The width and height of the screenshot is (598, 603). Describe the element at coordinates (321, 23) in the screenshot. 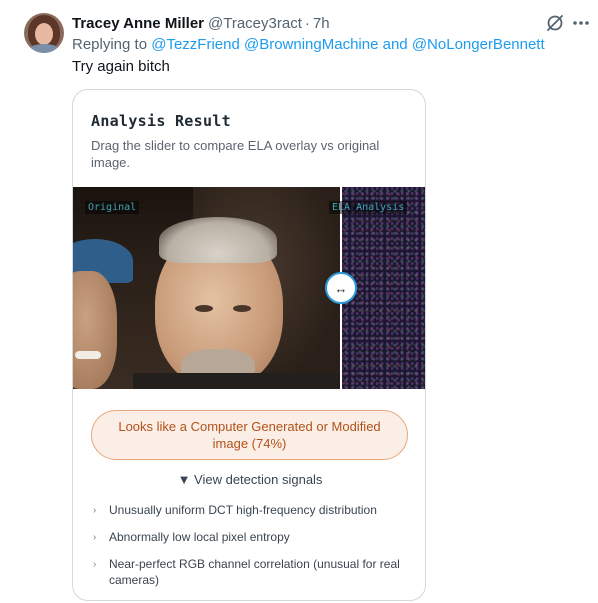

I see `tweet-time: 7h` at that location.